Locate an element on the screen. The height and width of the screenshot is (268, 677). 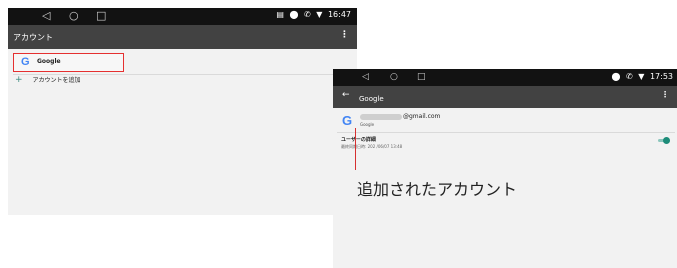
status-time: 17:53 is located at coordinates (661, 76).